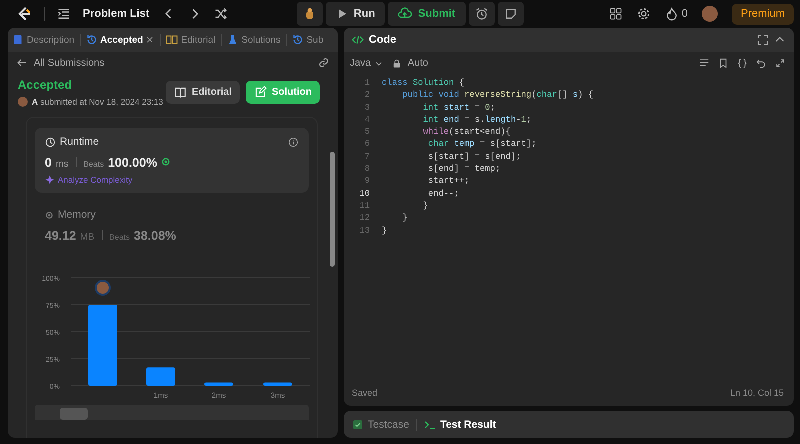 The height and width of the screenshot is (444, 800). I want to click on undo-icon, so click(761, 63).